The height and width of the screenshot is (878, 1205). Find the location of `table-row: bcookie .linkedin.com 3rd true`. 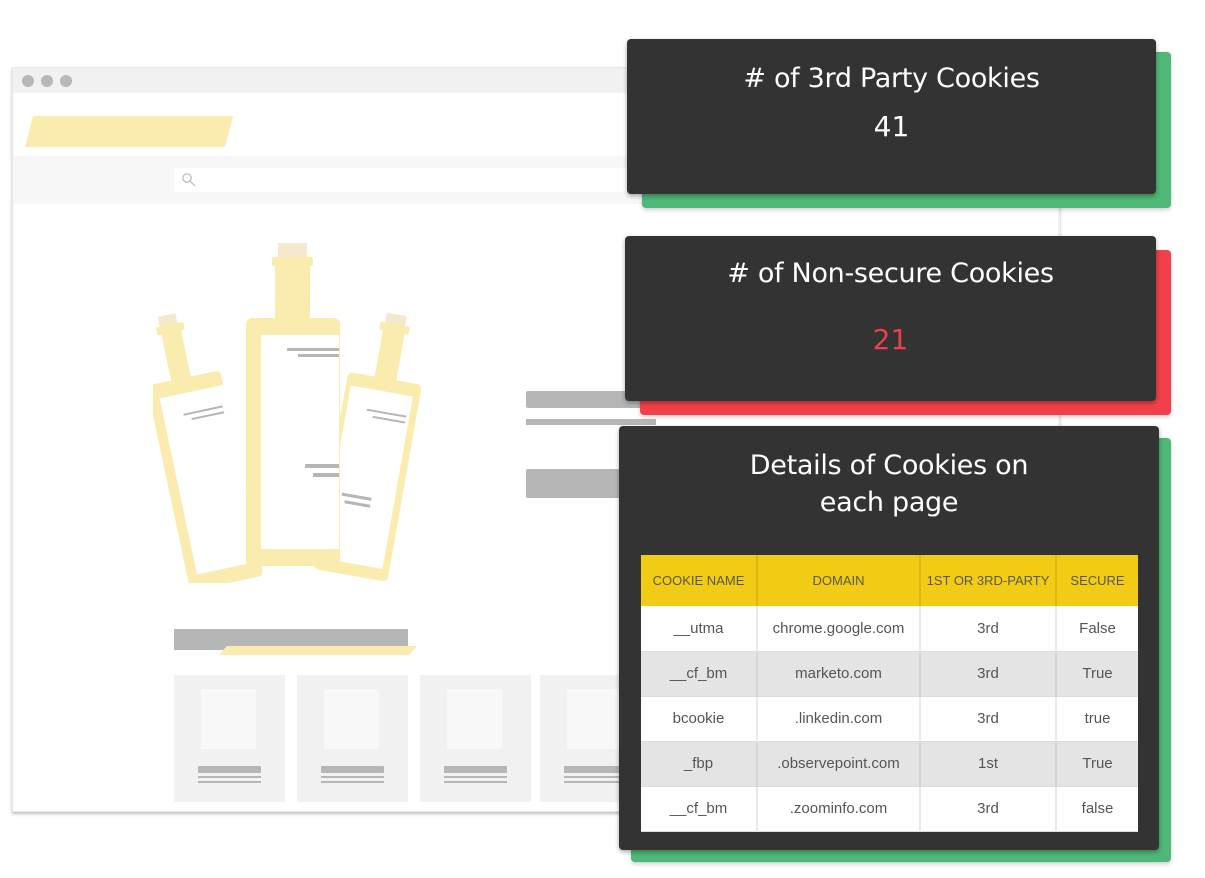

table-row: bcookie .linkedin.com 3rd true is located at coordinates (889, 719).